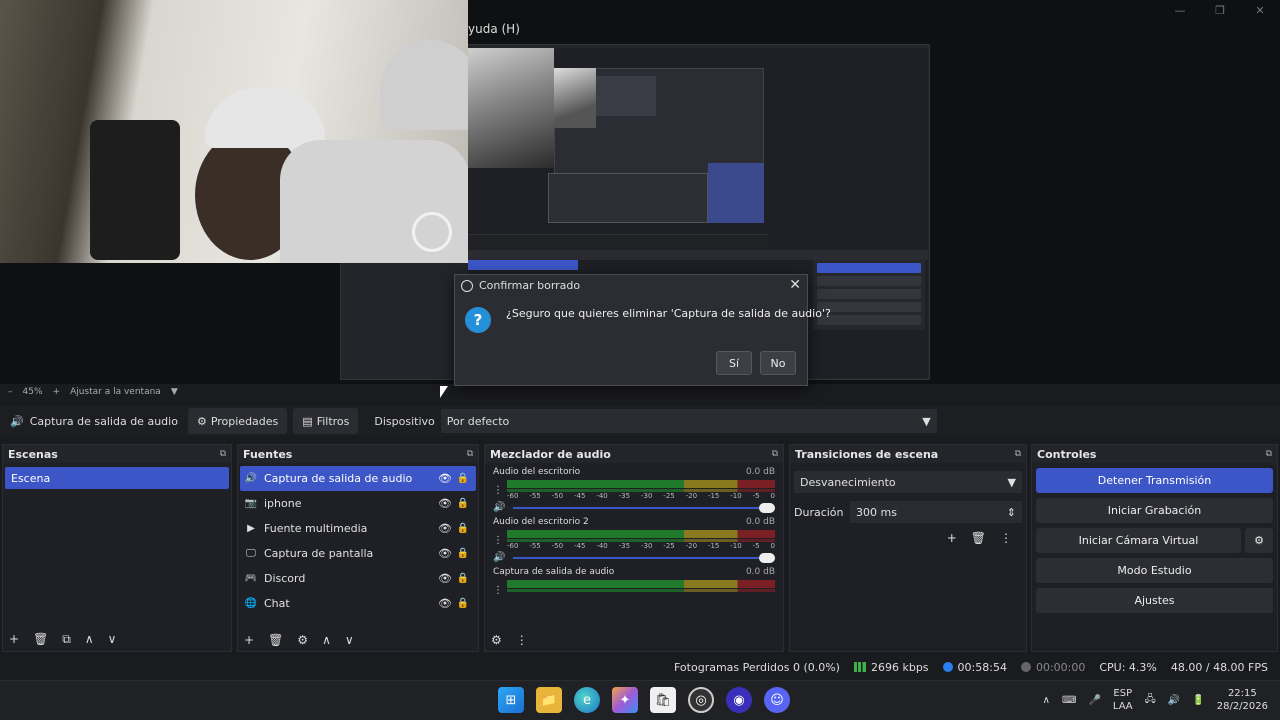  I want to click on meter-tick-label: -25, so click(669, 546).